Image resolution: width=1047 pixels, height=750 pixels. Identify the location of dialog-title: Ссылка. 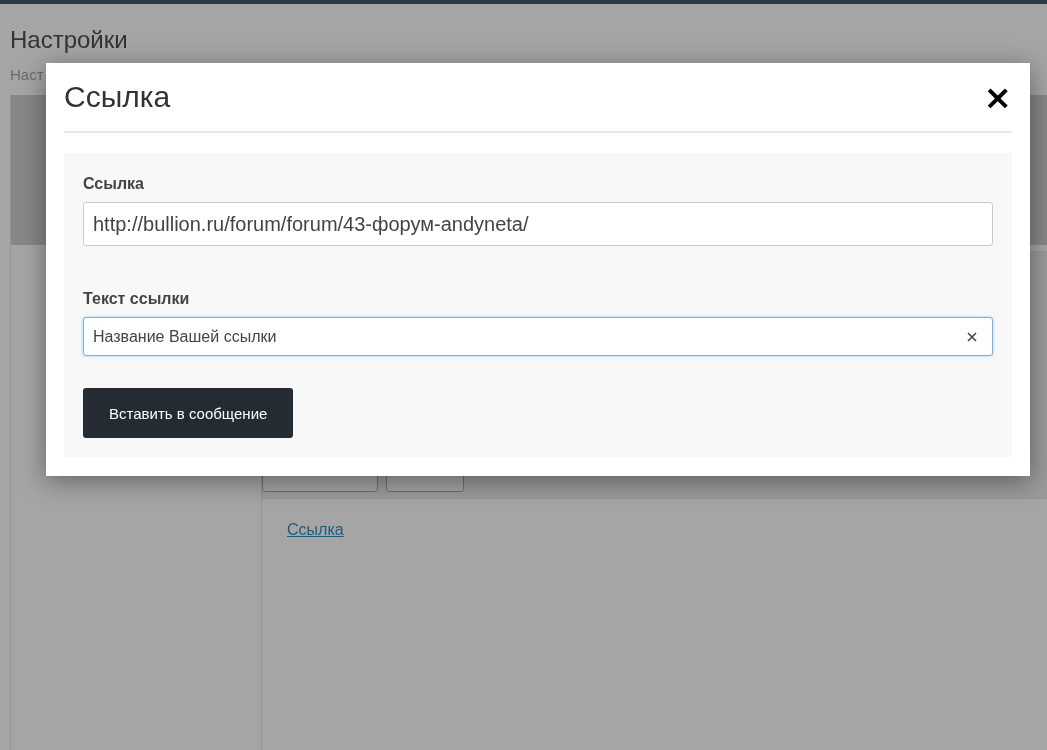
(117, 97).